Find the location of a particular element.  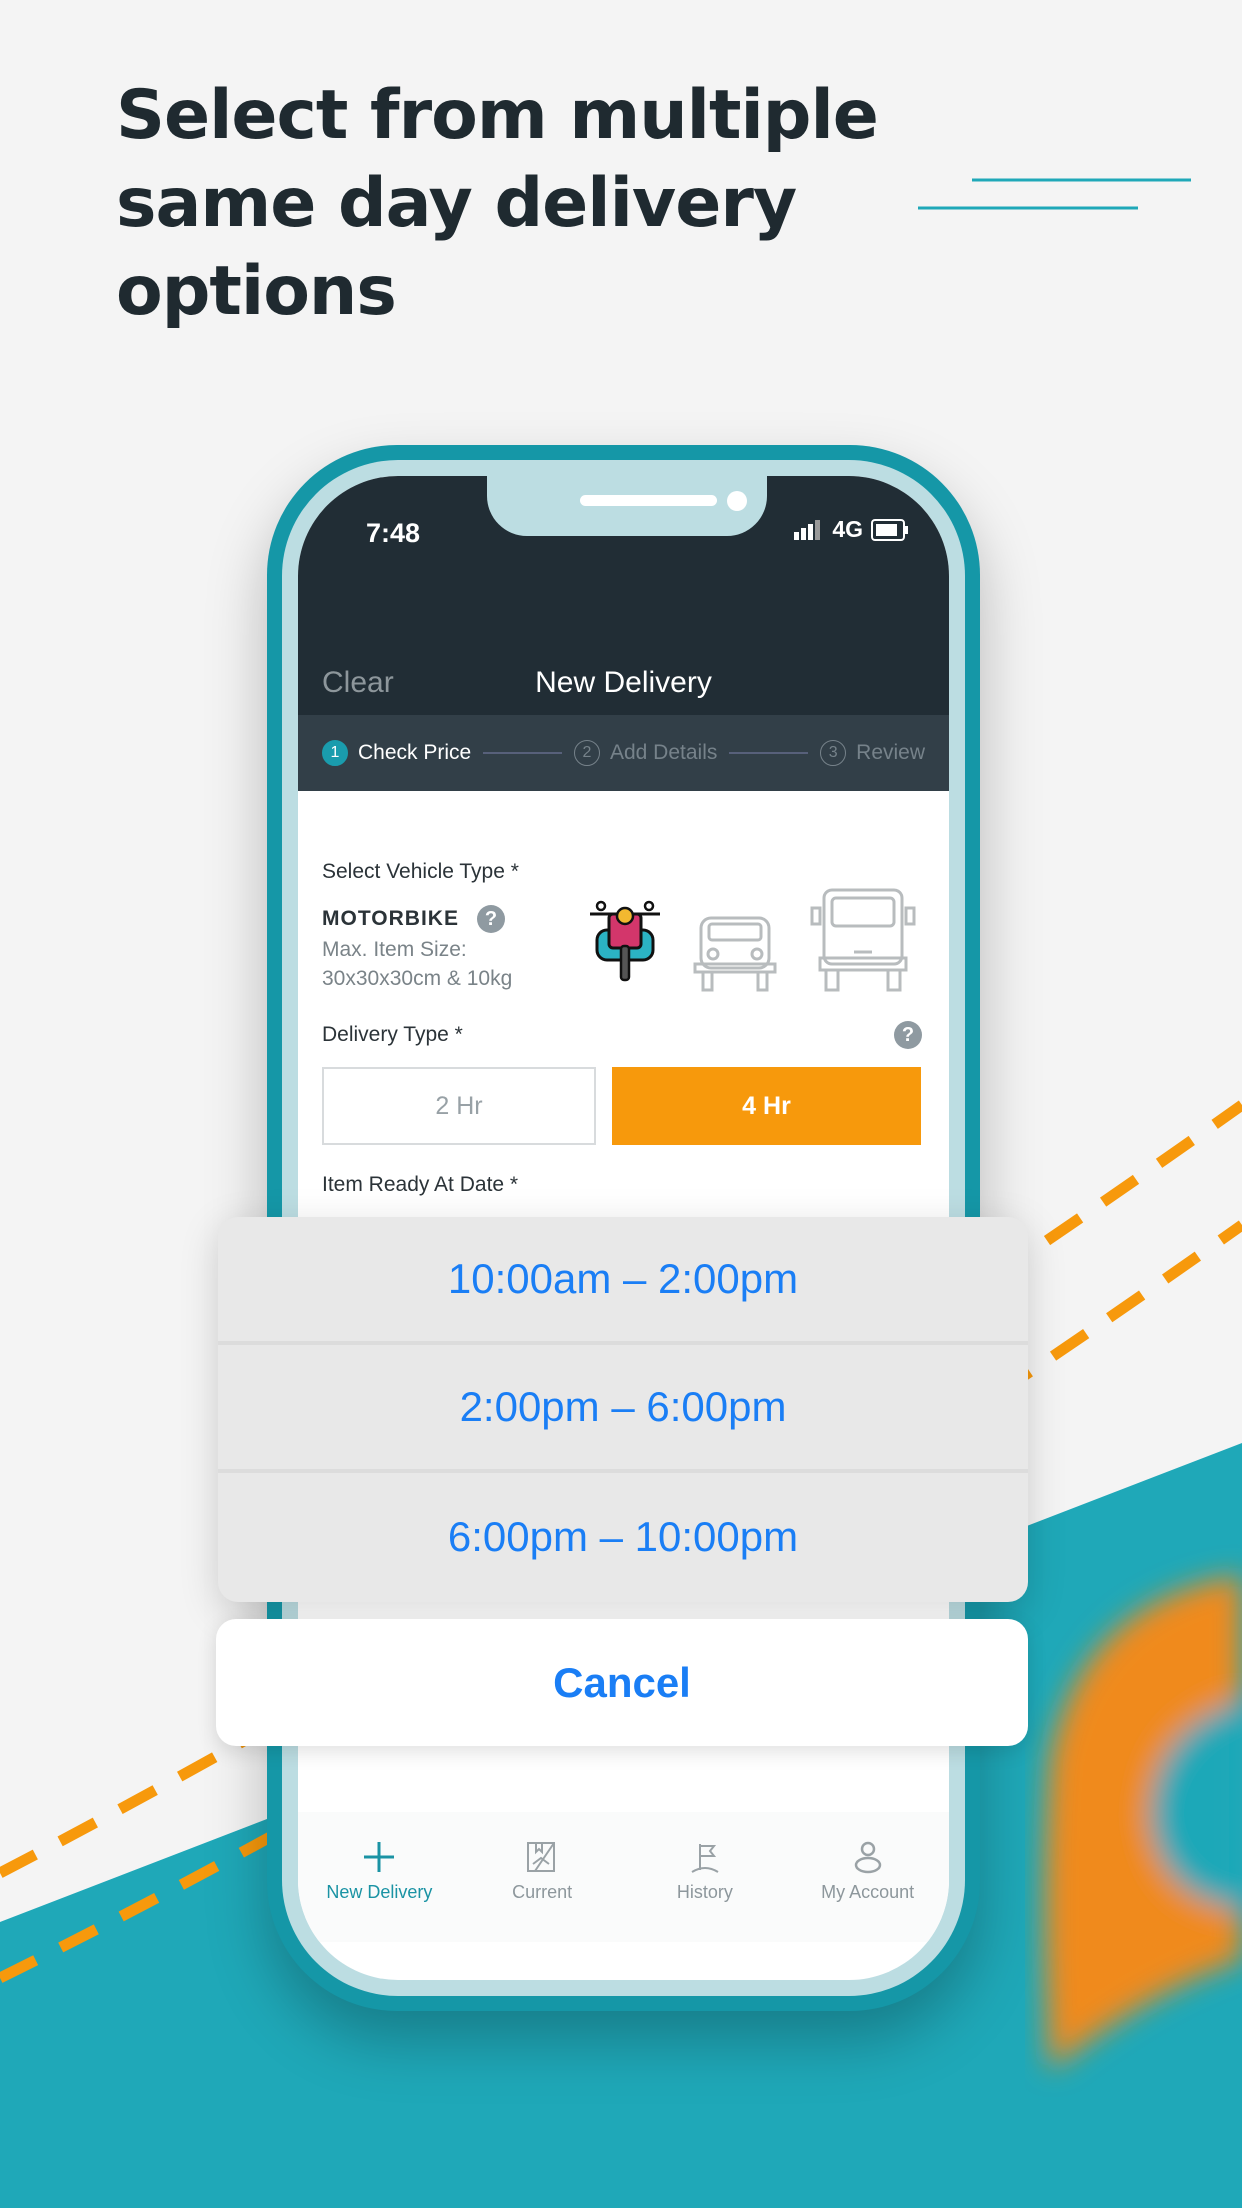

step-number: 1 is located at coordinates (335, 753).